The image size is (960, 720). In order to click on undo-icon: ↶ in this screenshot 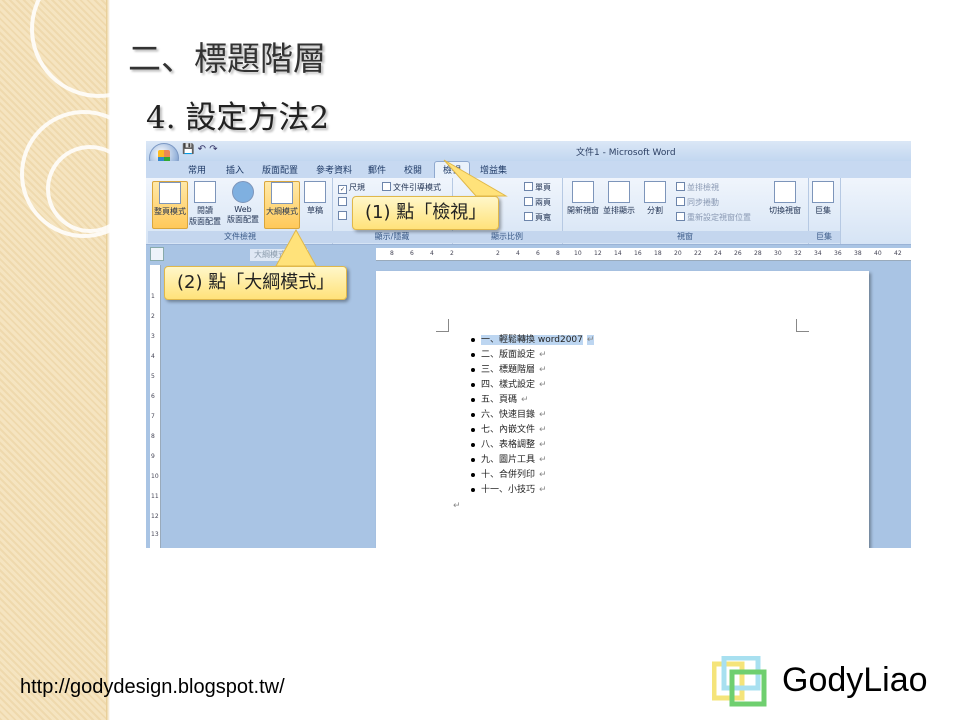, I will do `click(202, 149)`.